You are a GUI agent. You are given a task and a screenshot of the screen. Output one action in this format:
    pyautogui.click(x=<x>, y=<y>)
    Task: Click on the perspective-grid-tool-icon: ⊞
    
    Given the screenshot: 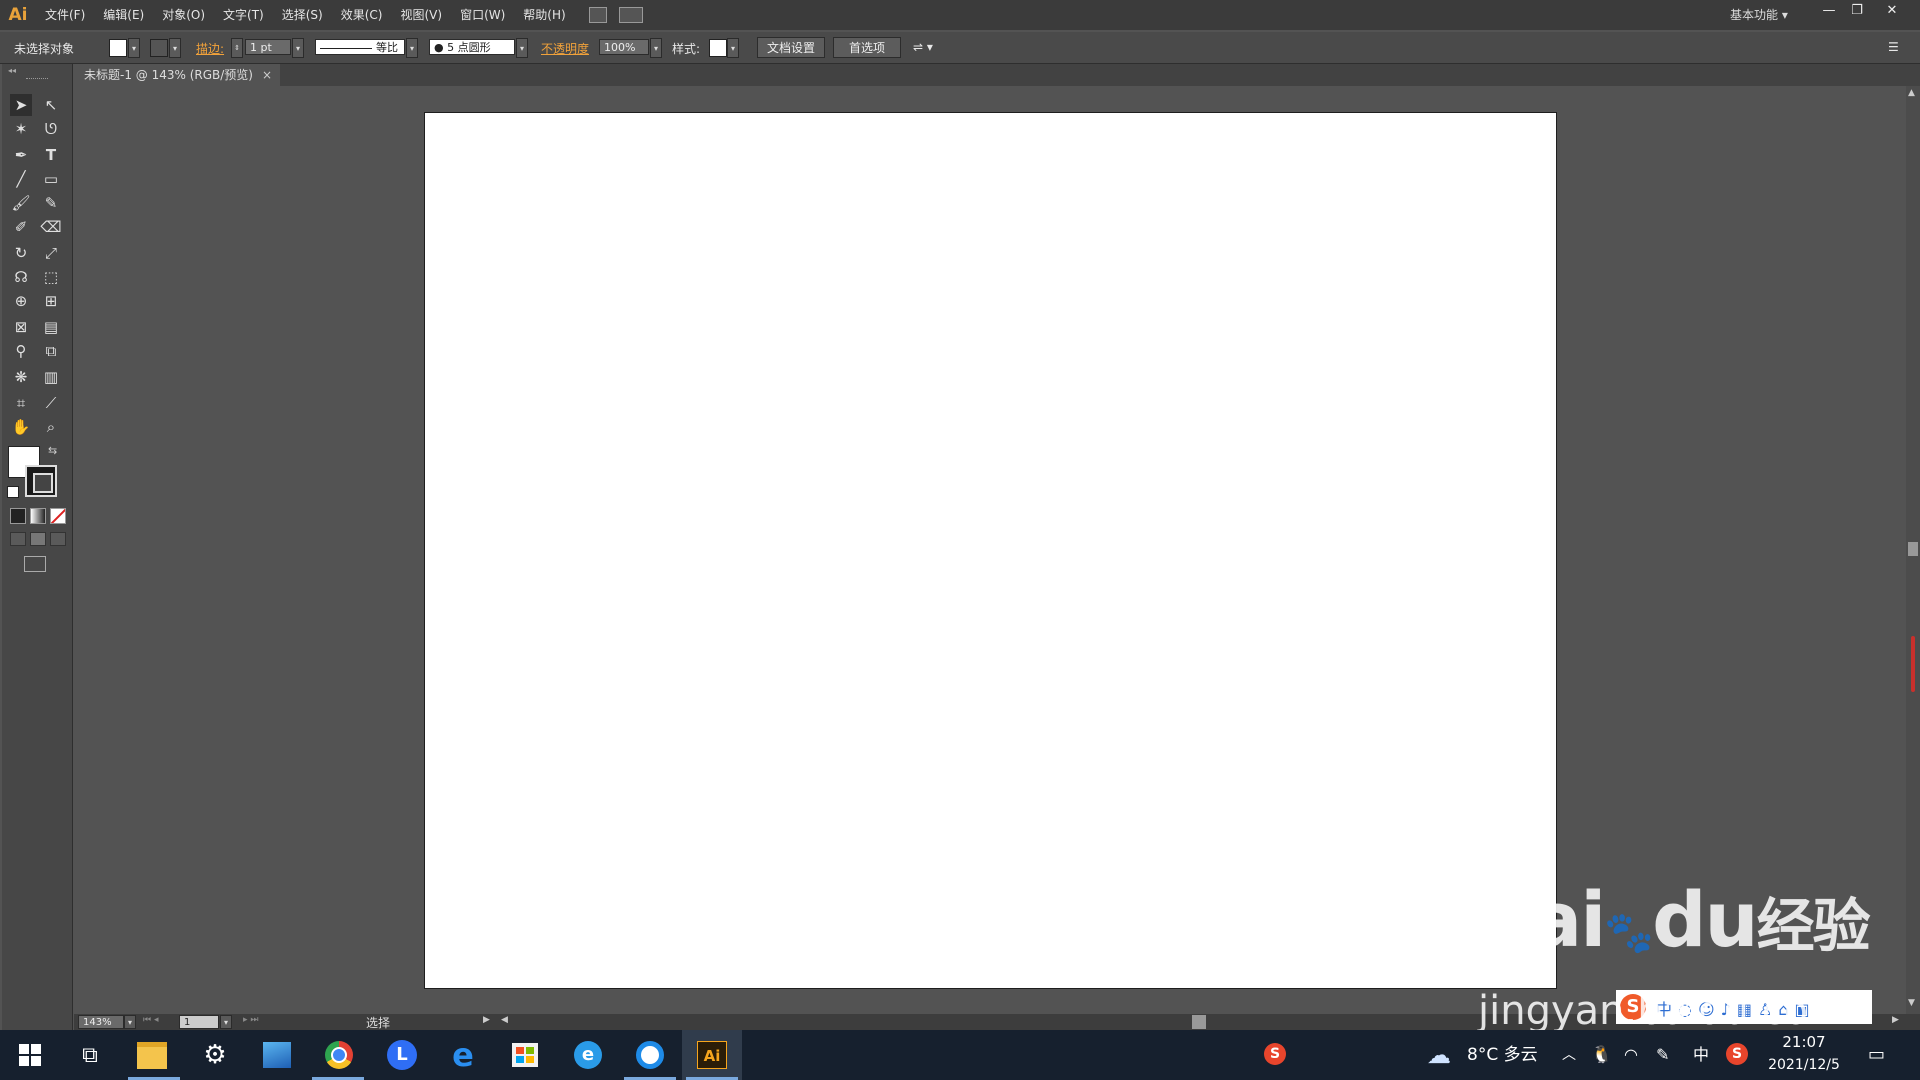 What is the action you would take?
    pyautogui.click(x=51, y=301)
    